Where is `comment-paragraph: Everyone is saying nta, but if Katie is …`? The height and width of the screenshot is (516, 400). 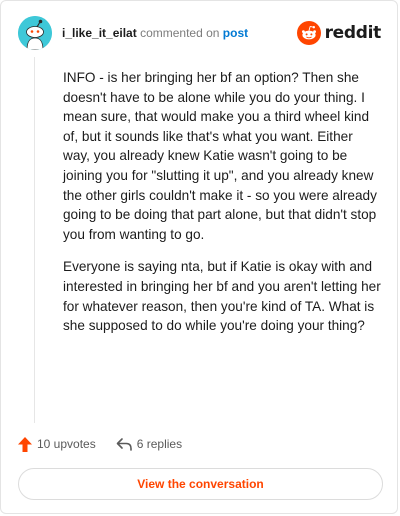 comment-paragraph: Everyone is saying nta, but if Katie is … is located at coordinates (222, 296).